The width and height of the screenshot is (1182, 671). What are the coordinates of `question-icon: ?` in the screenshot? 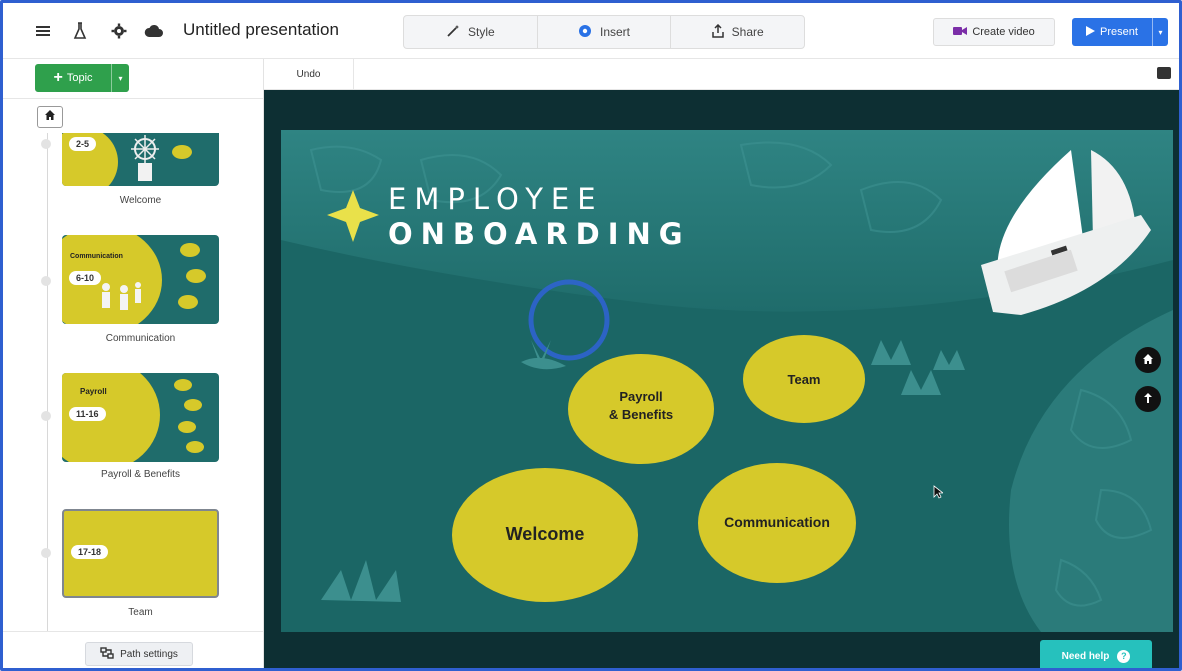 It's located at (1124, 656).